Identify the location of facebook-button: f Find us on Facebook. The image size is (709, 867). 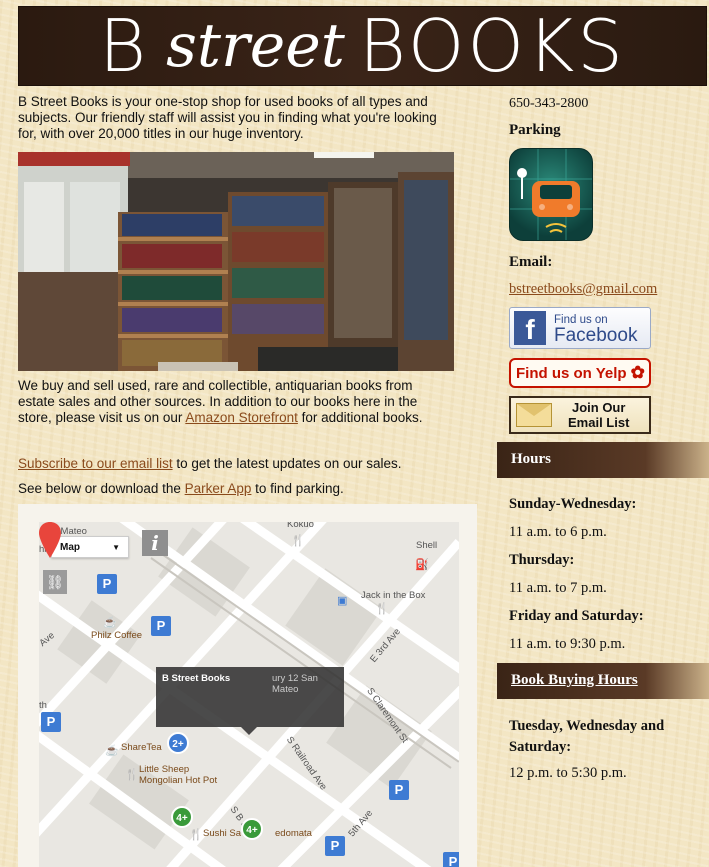
(580, 328).